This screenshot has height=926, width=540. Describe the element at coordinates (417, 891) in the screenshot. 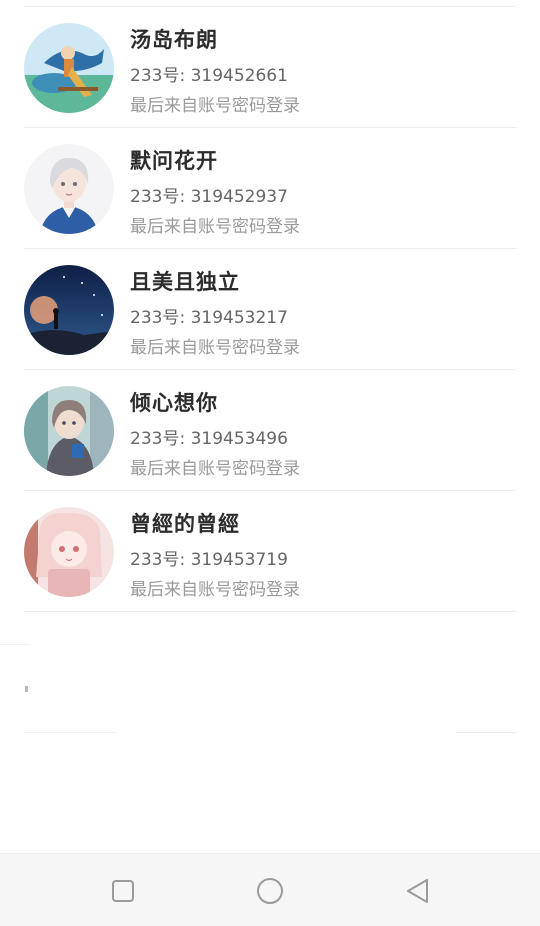

I see `triangle-back-icon` at that location.